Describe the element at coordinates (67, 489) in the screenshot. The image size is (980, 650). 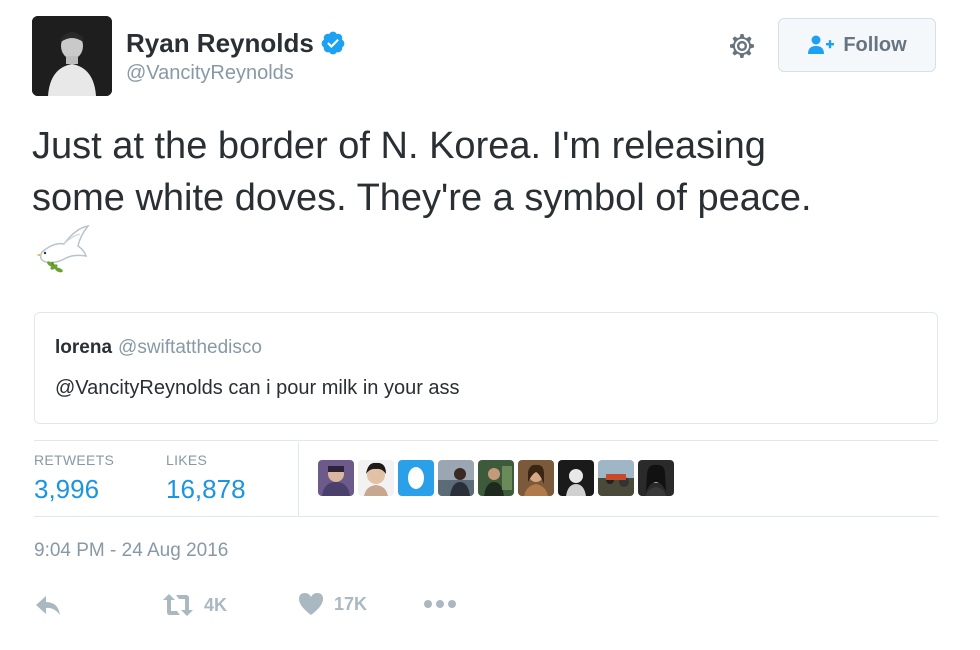
I see `retweets-count: 3,996` at that location.